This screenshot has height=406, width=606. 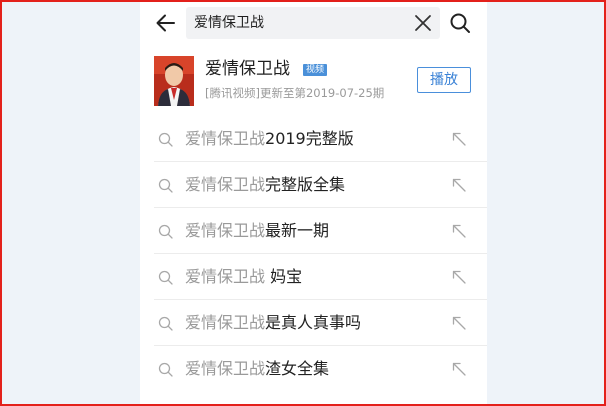 I want to click on search-query-text: 爱情保卫战, so click(x=229, y=23).